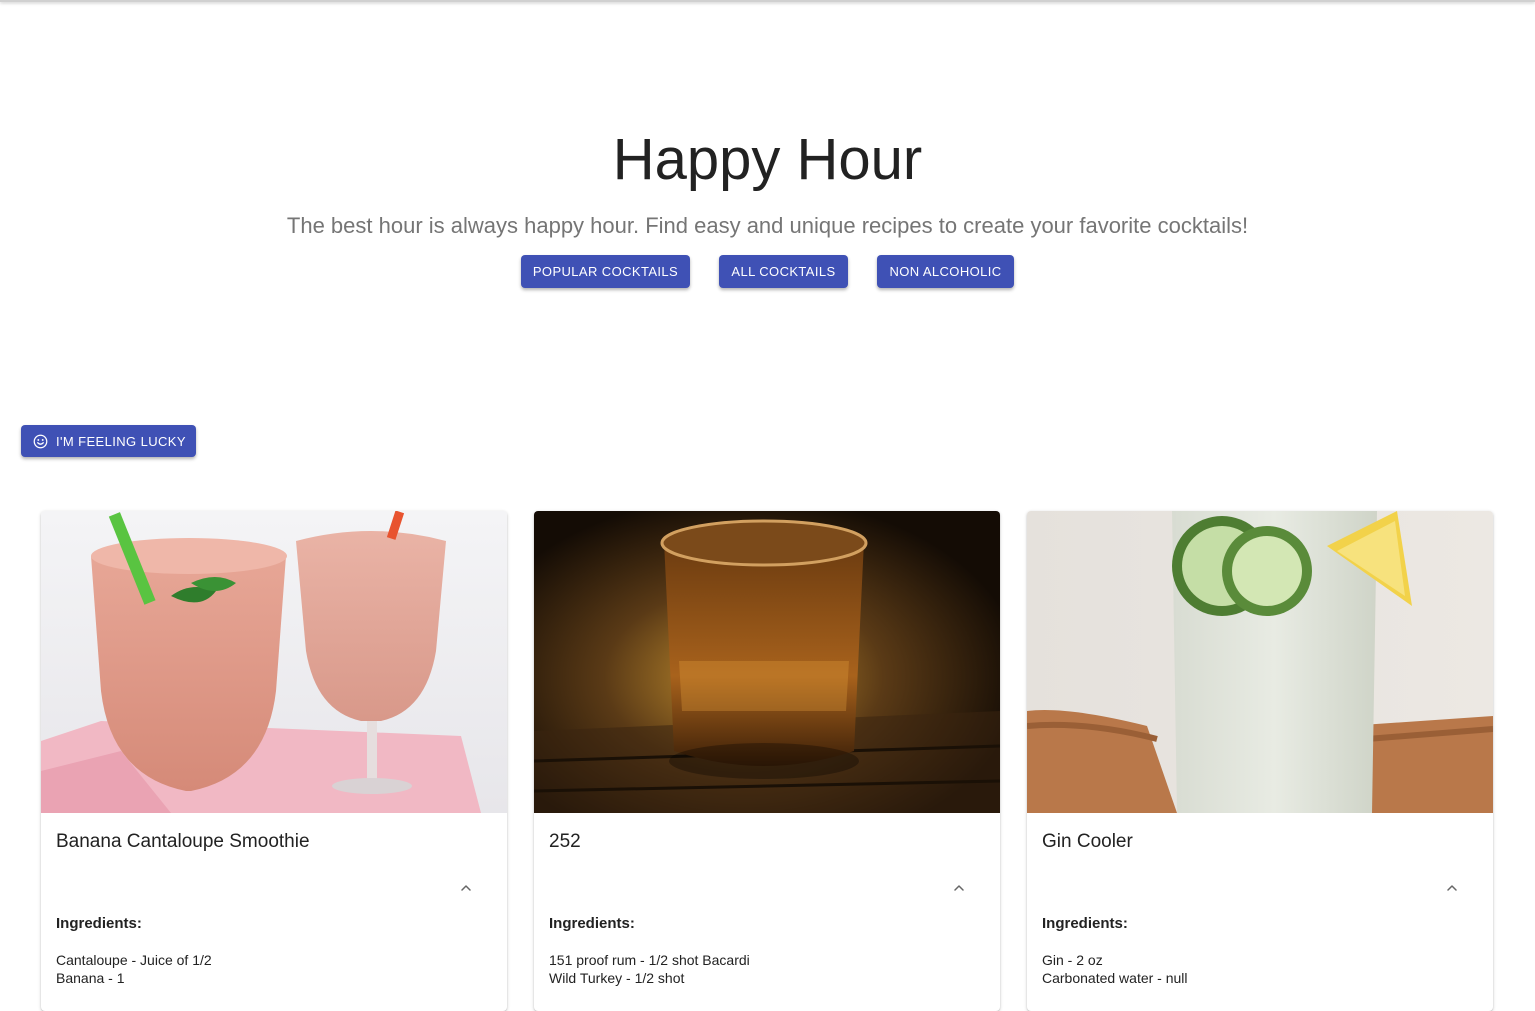  What do you see at coordinates (605, 271) in the screenshot?
I see `popular-cocktails-button: POPULAR COCKTAILS` at bounding box center [605, 271].